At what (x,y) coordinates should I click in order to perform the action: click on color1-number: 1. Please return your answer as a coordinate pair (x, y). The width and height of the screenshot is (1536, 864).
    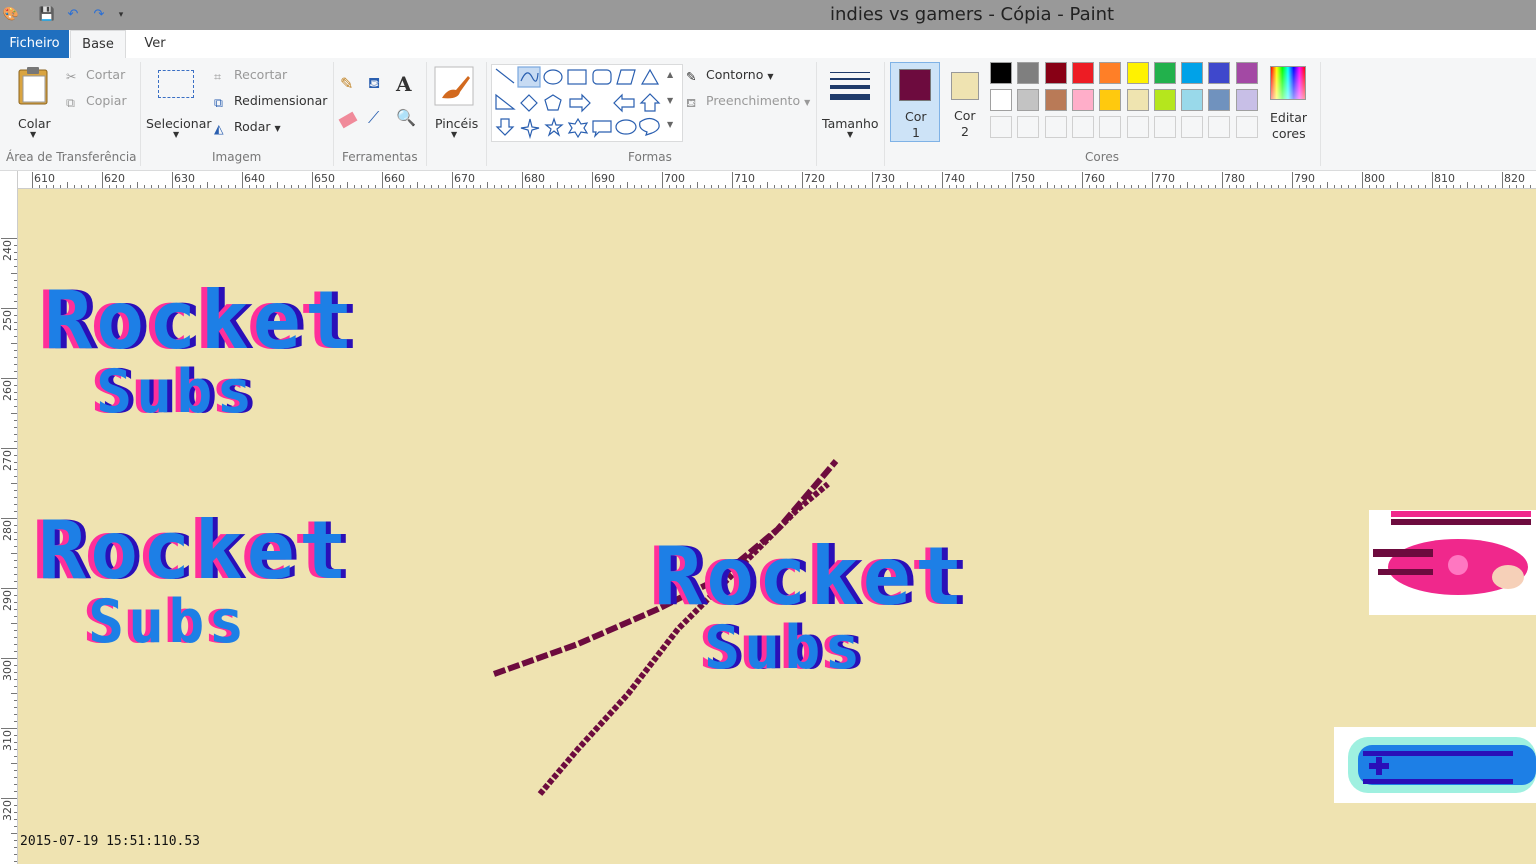
    Looking at the image, I should click on (916, 132).